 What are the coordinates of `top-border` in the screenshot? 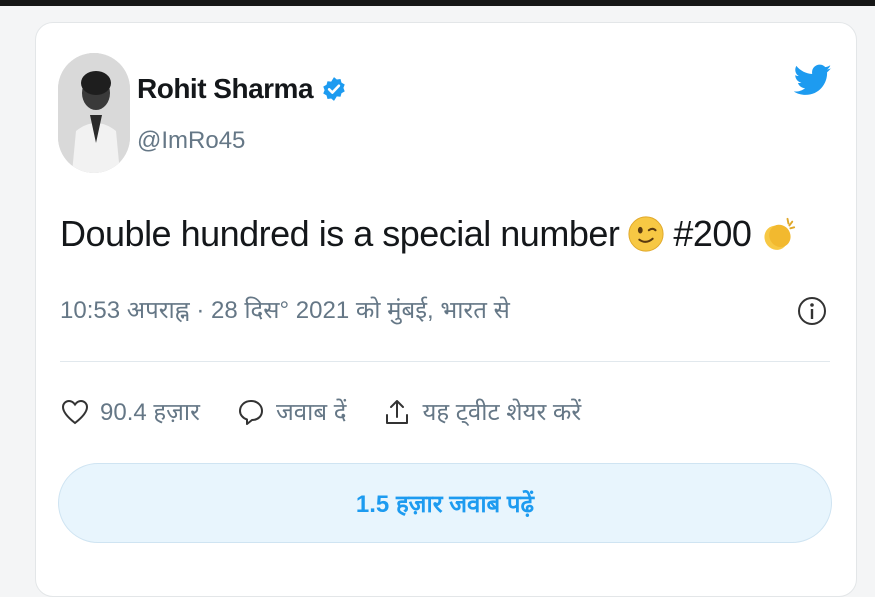 It's located at (437, 3).